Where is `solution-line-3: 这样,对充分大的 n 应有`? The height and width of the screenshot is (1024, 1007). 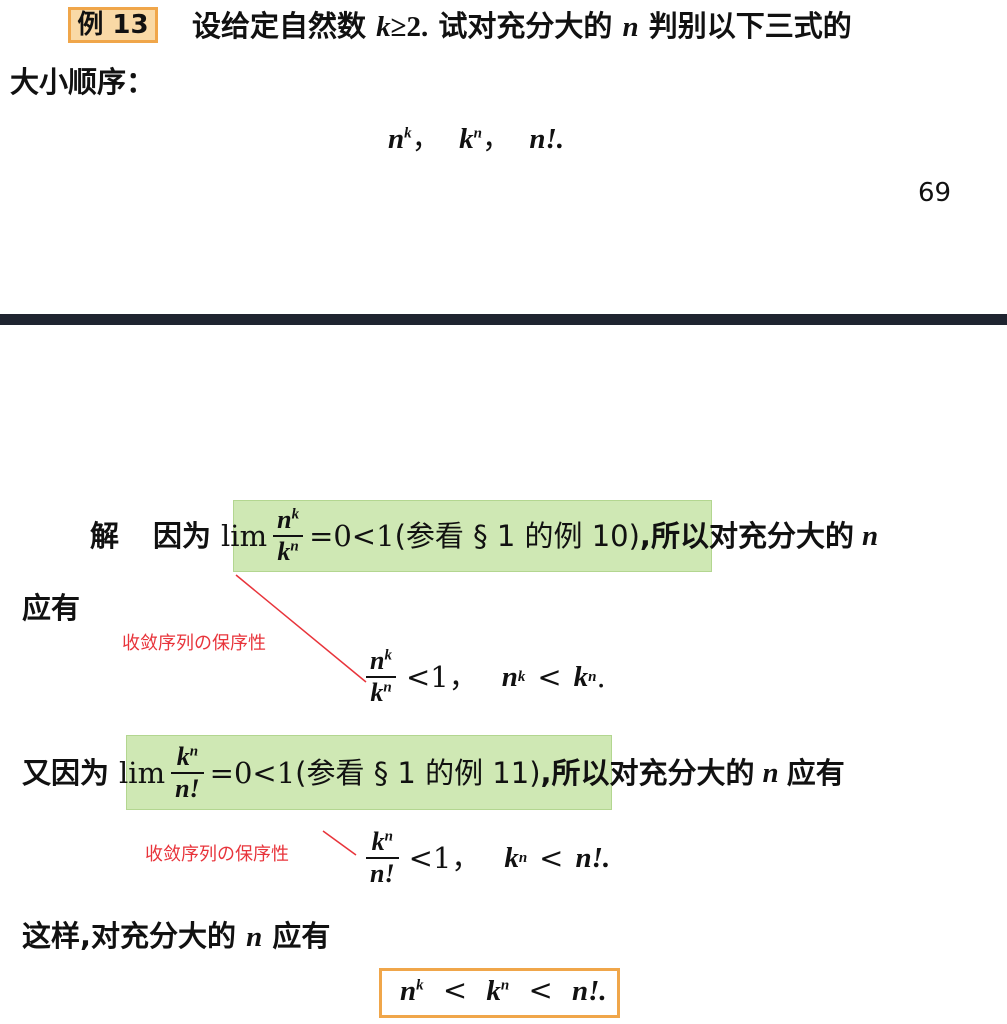
solution-line-3: 这样,对充分大的 n 应有 is located at coordinates (176, 937).